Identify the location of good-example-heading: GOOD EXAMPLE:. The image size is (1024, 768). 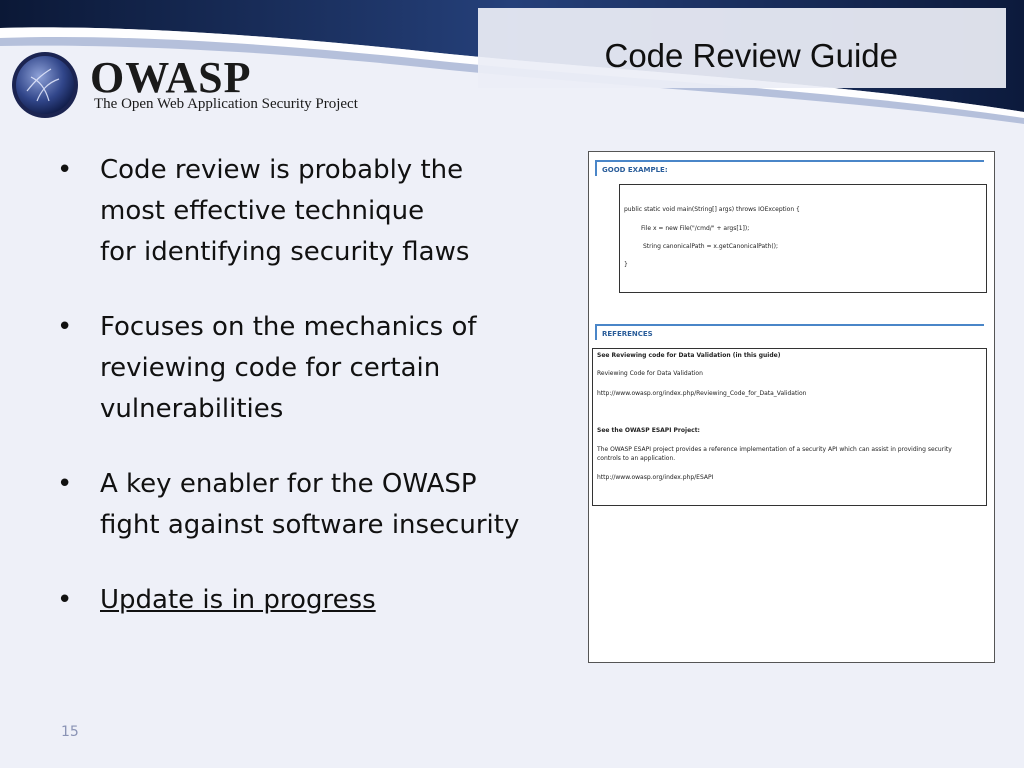
(789, 168).